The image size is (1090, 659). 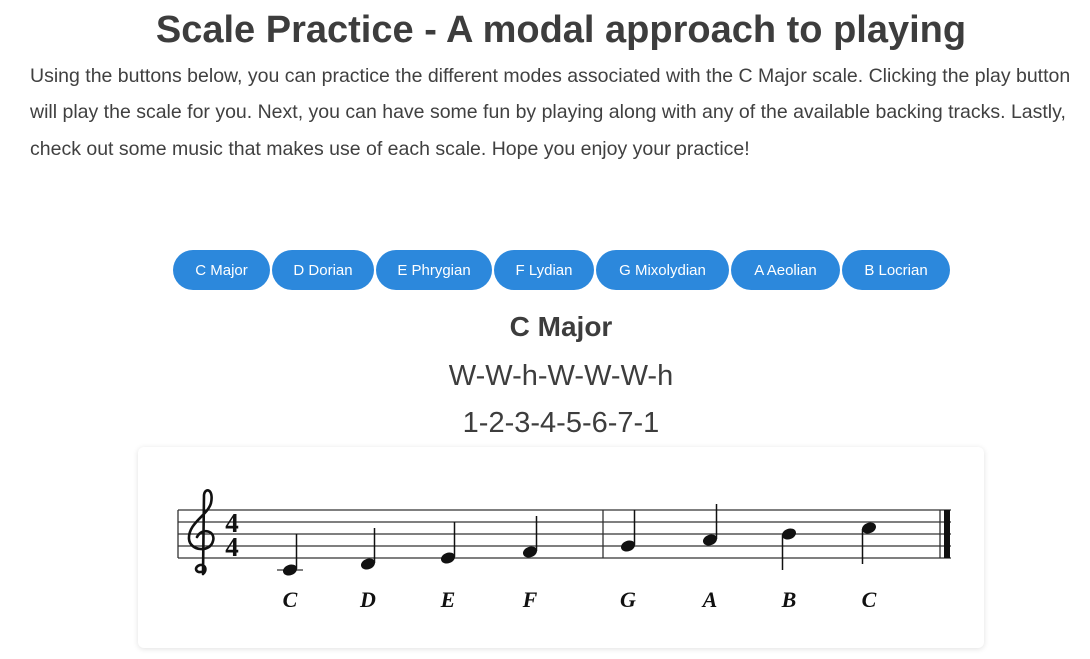 I want to click on sheet-music: 4 4 CDEFGABC, so click(x=564, y=550).